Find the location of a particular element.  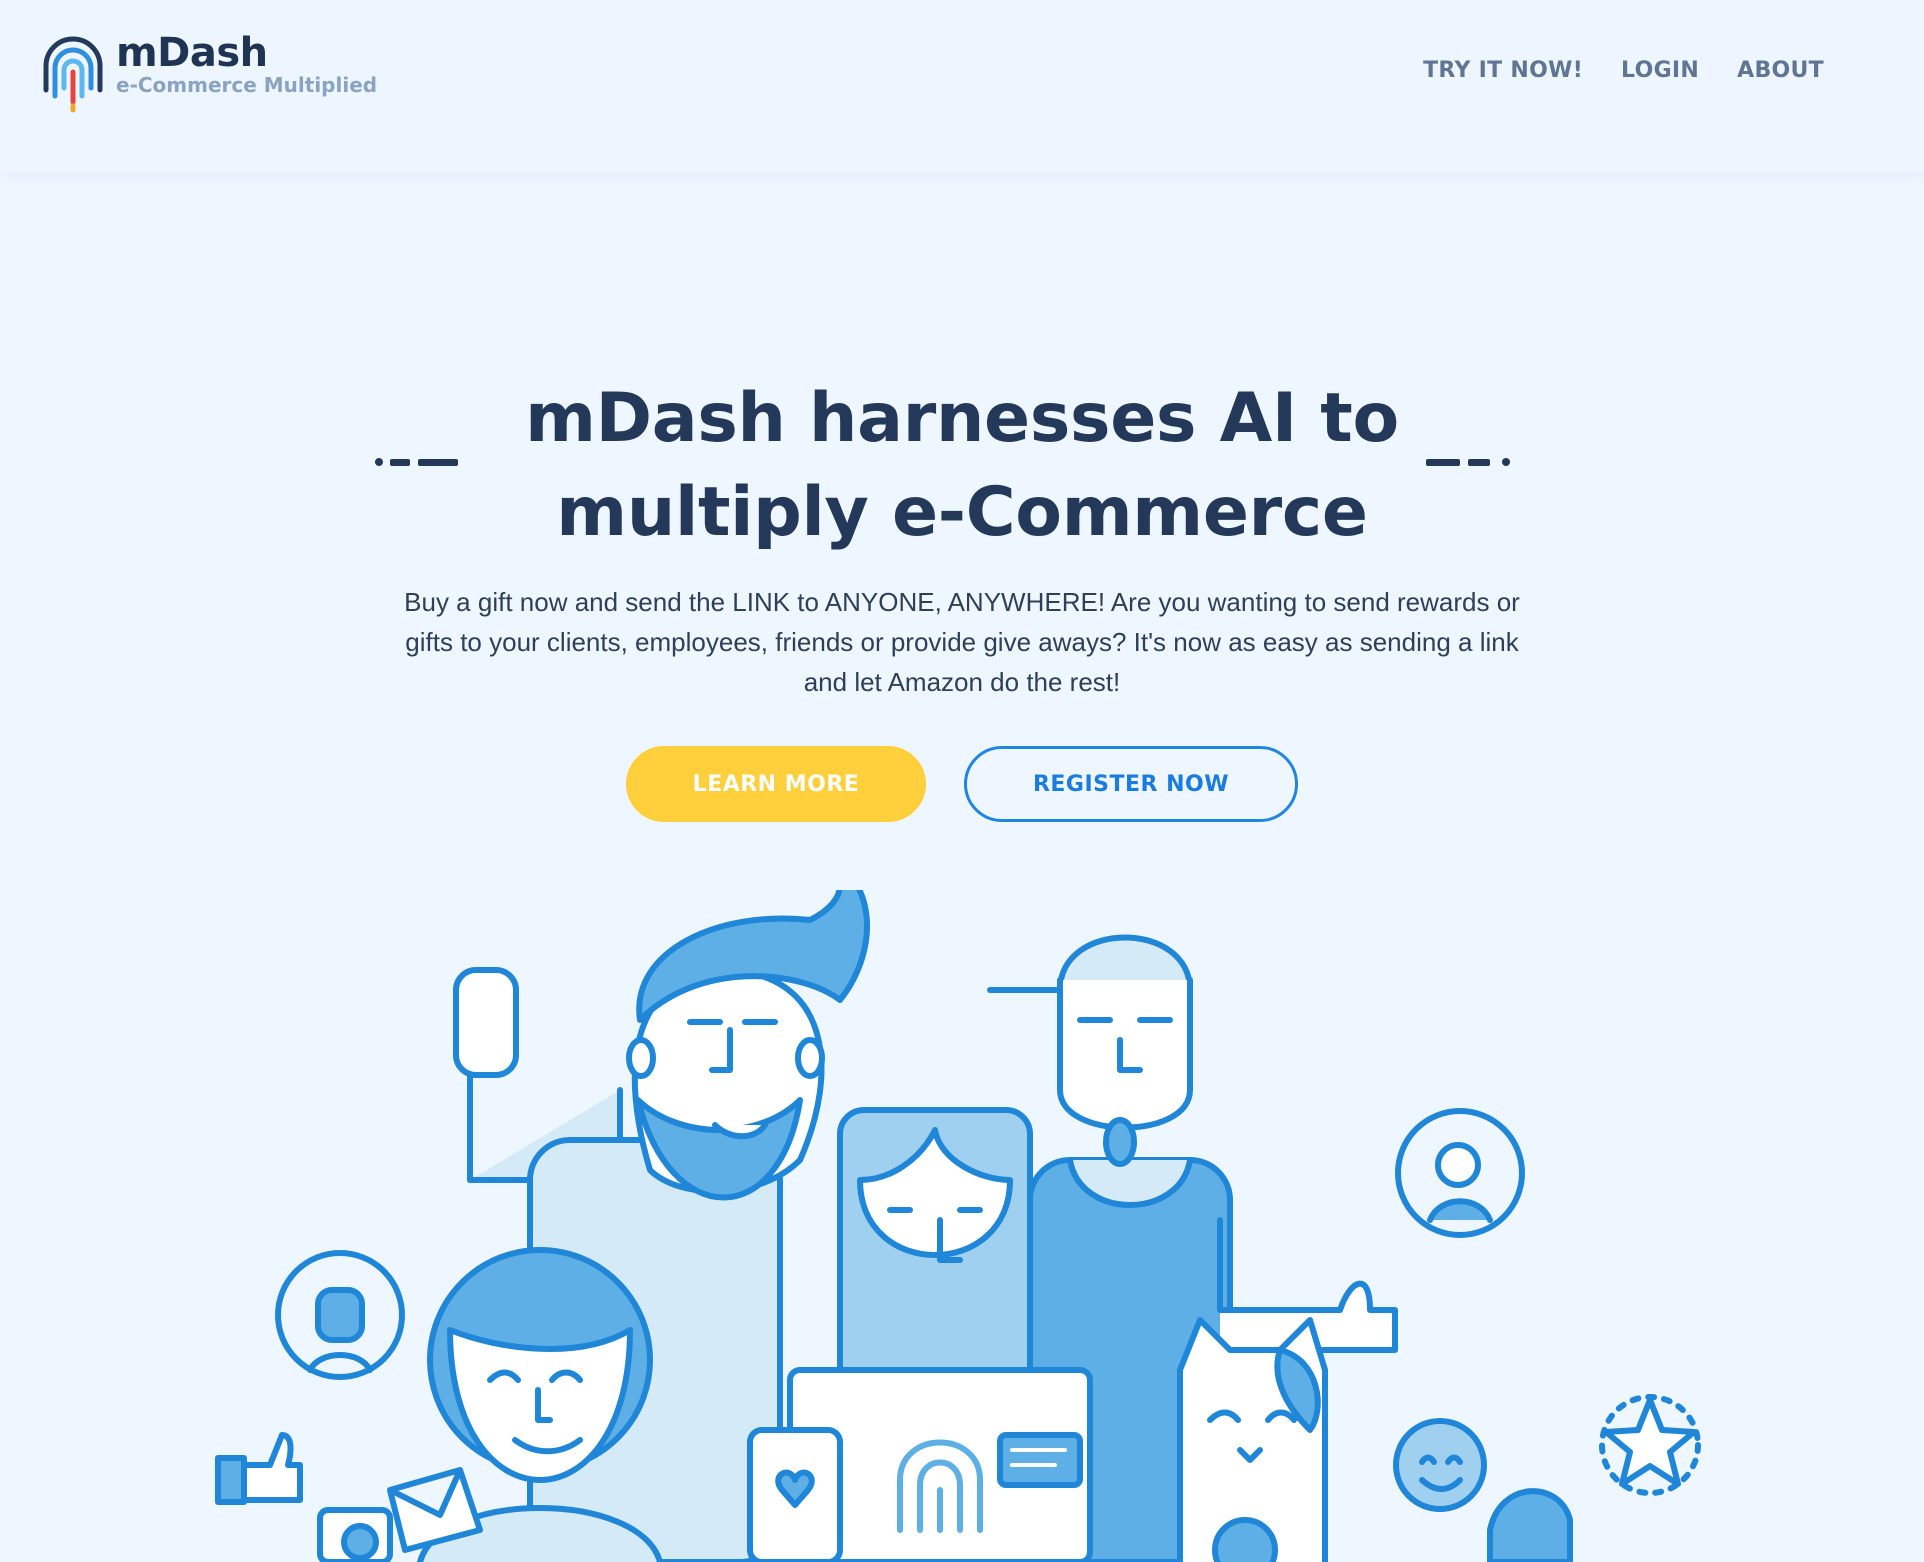

cat-figure is located at coordinates (1252, 1439).